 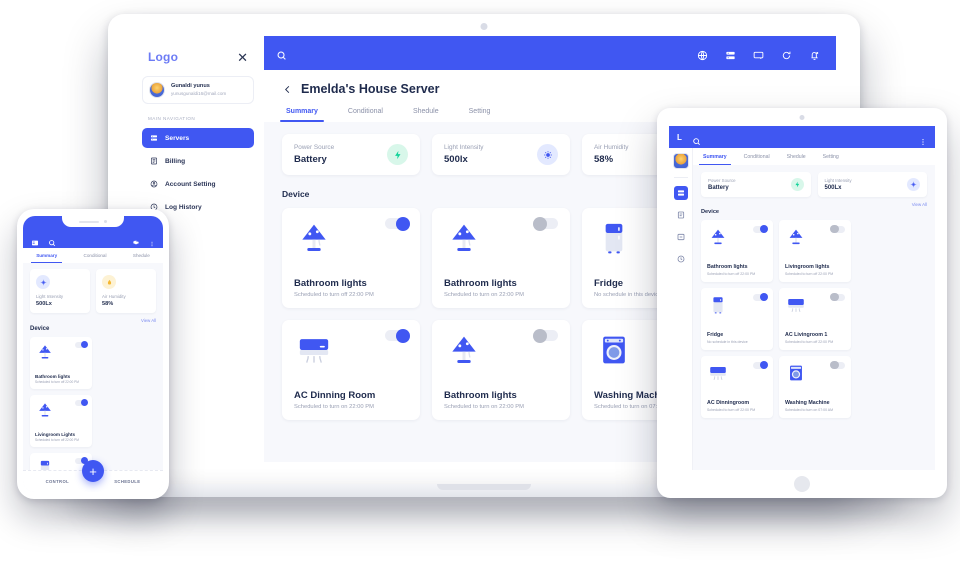 What do you see at coordinates (351, 154) in the screenshot?
I see `stat-card-power-source: Power Source Battery` at bounding box center [351, 154].